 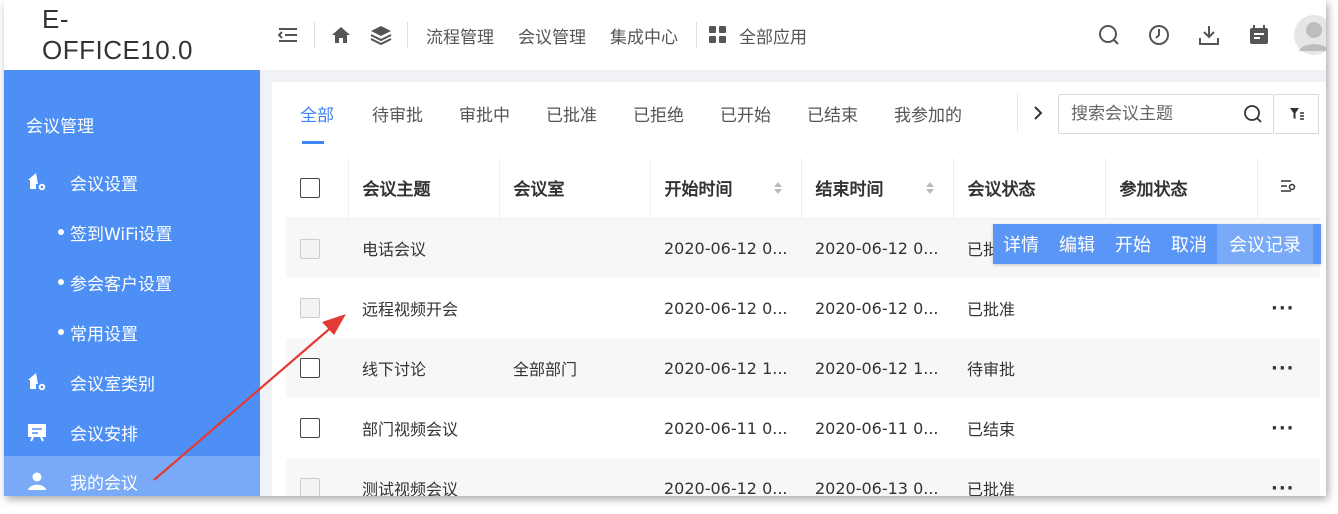 I want to click on download-icon, so click(x=1209, y=35).